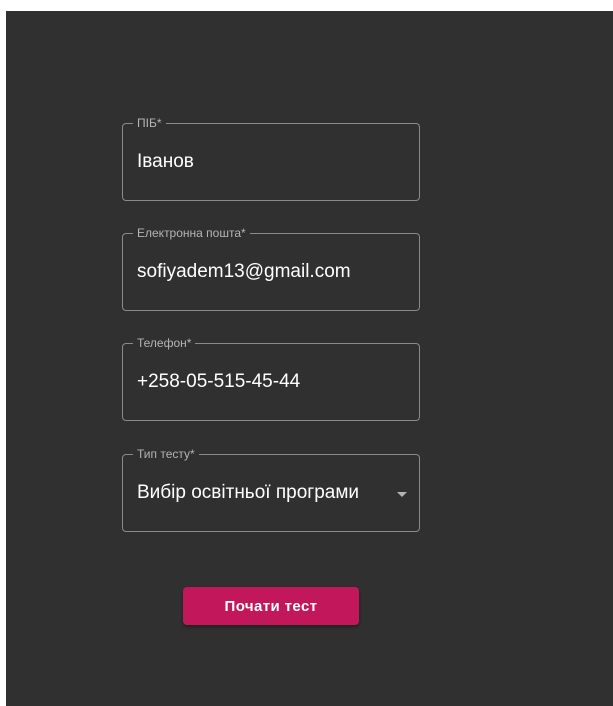  What do you see at coordinates (402, 494) in the screenshot?
I see `chevron-down-icon` at bounding box center [402, 494].